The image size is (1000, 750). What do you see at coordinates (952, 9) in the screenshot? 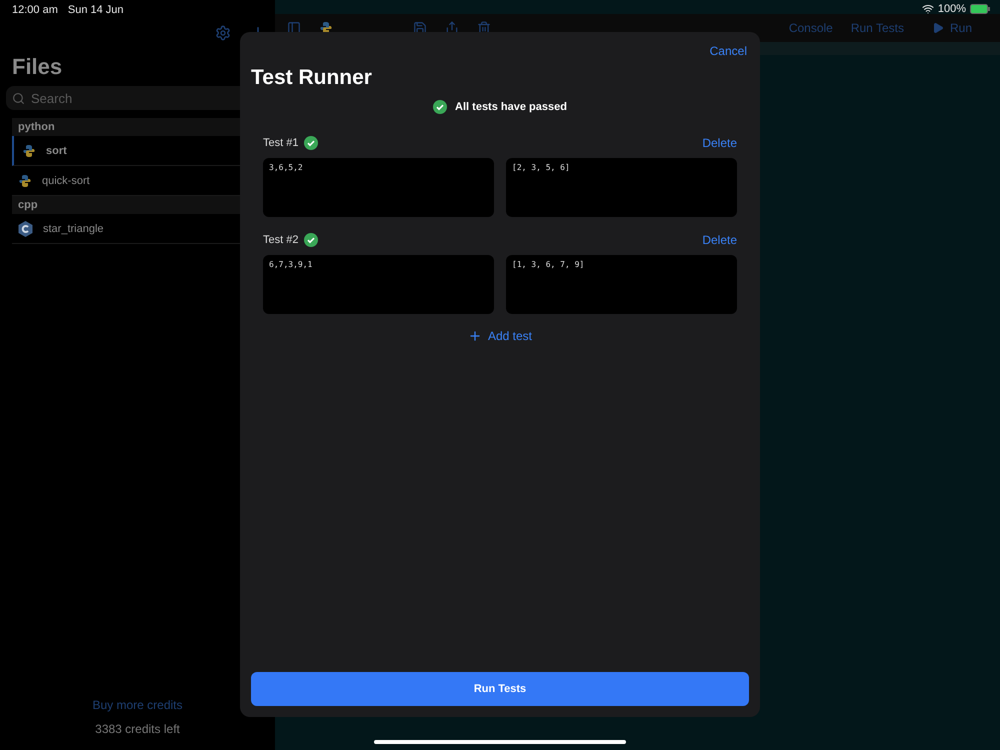
I see `battery-percent: 100%` at bounding box center [952, 9].